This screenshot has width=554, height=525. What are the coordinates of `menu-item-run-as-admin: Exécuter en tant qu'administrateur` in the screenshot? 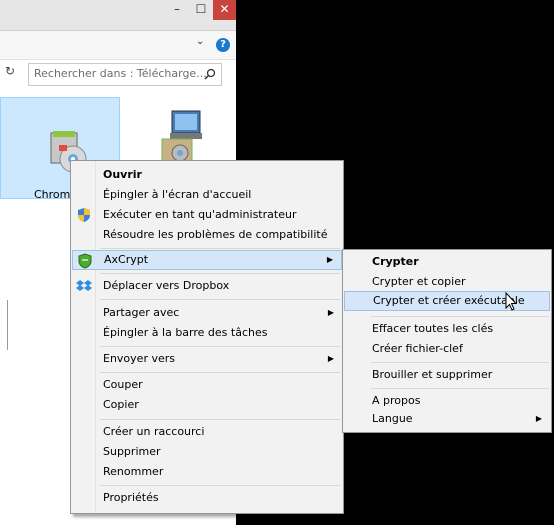 It's located at (207, 215).